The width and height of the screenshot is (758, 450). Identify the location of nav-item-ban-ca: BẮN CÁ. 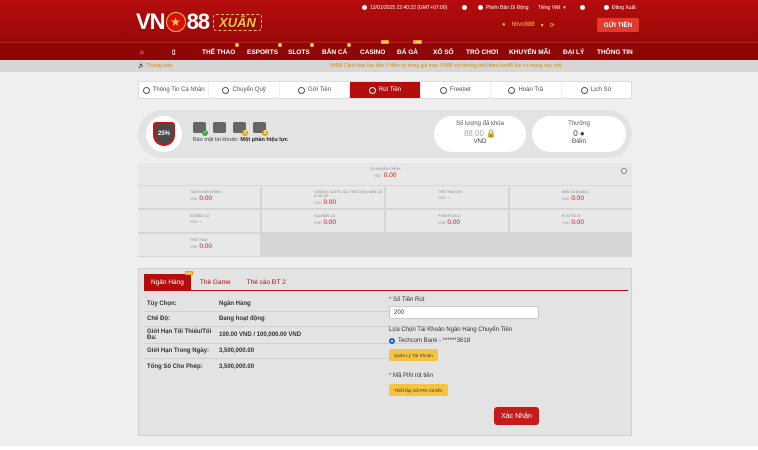
(337, 52).